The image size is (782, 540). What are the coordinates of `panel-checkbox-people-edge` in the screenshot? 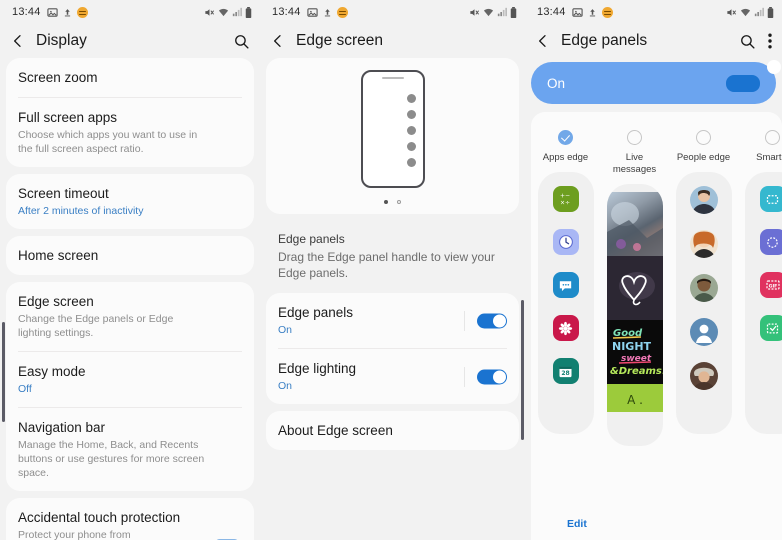 It's located at (703, 137).